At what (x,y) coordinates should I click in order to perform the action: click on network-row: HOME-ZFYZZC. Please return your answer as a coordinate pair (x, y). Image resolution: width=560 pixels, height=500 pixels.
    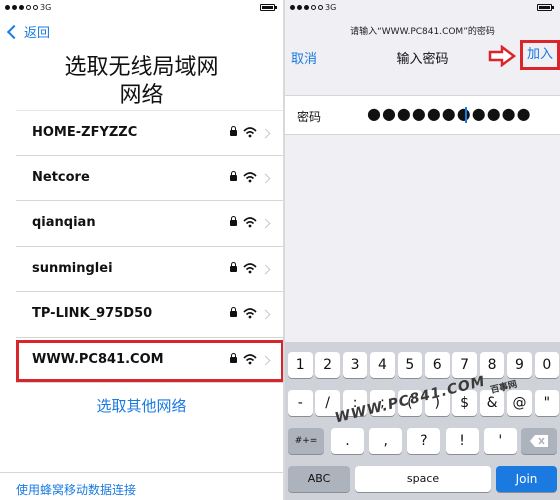
    Looking at the image, I should click on (149, 133).